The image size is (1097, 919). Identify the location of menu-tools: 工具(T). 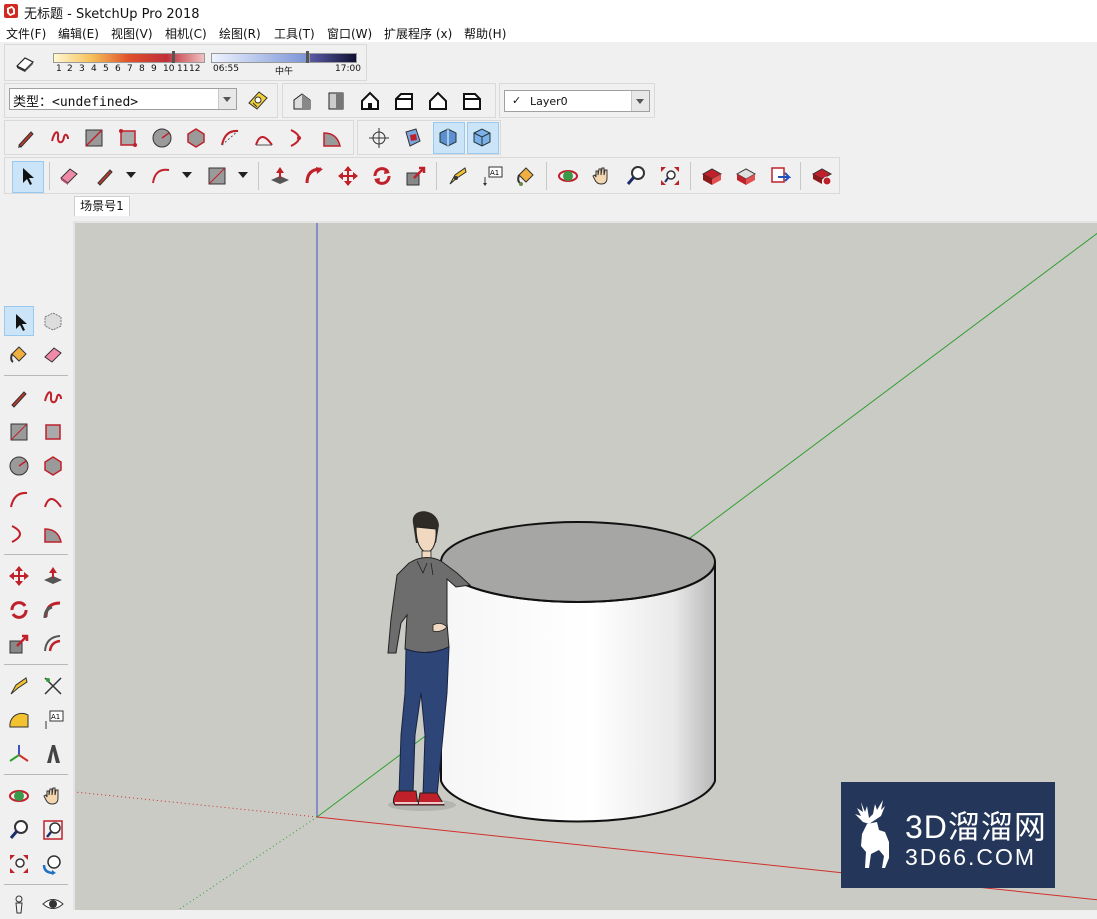
(294, 33).